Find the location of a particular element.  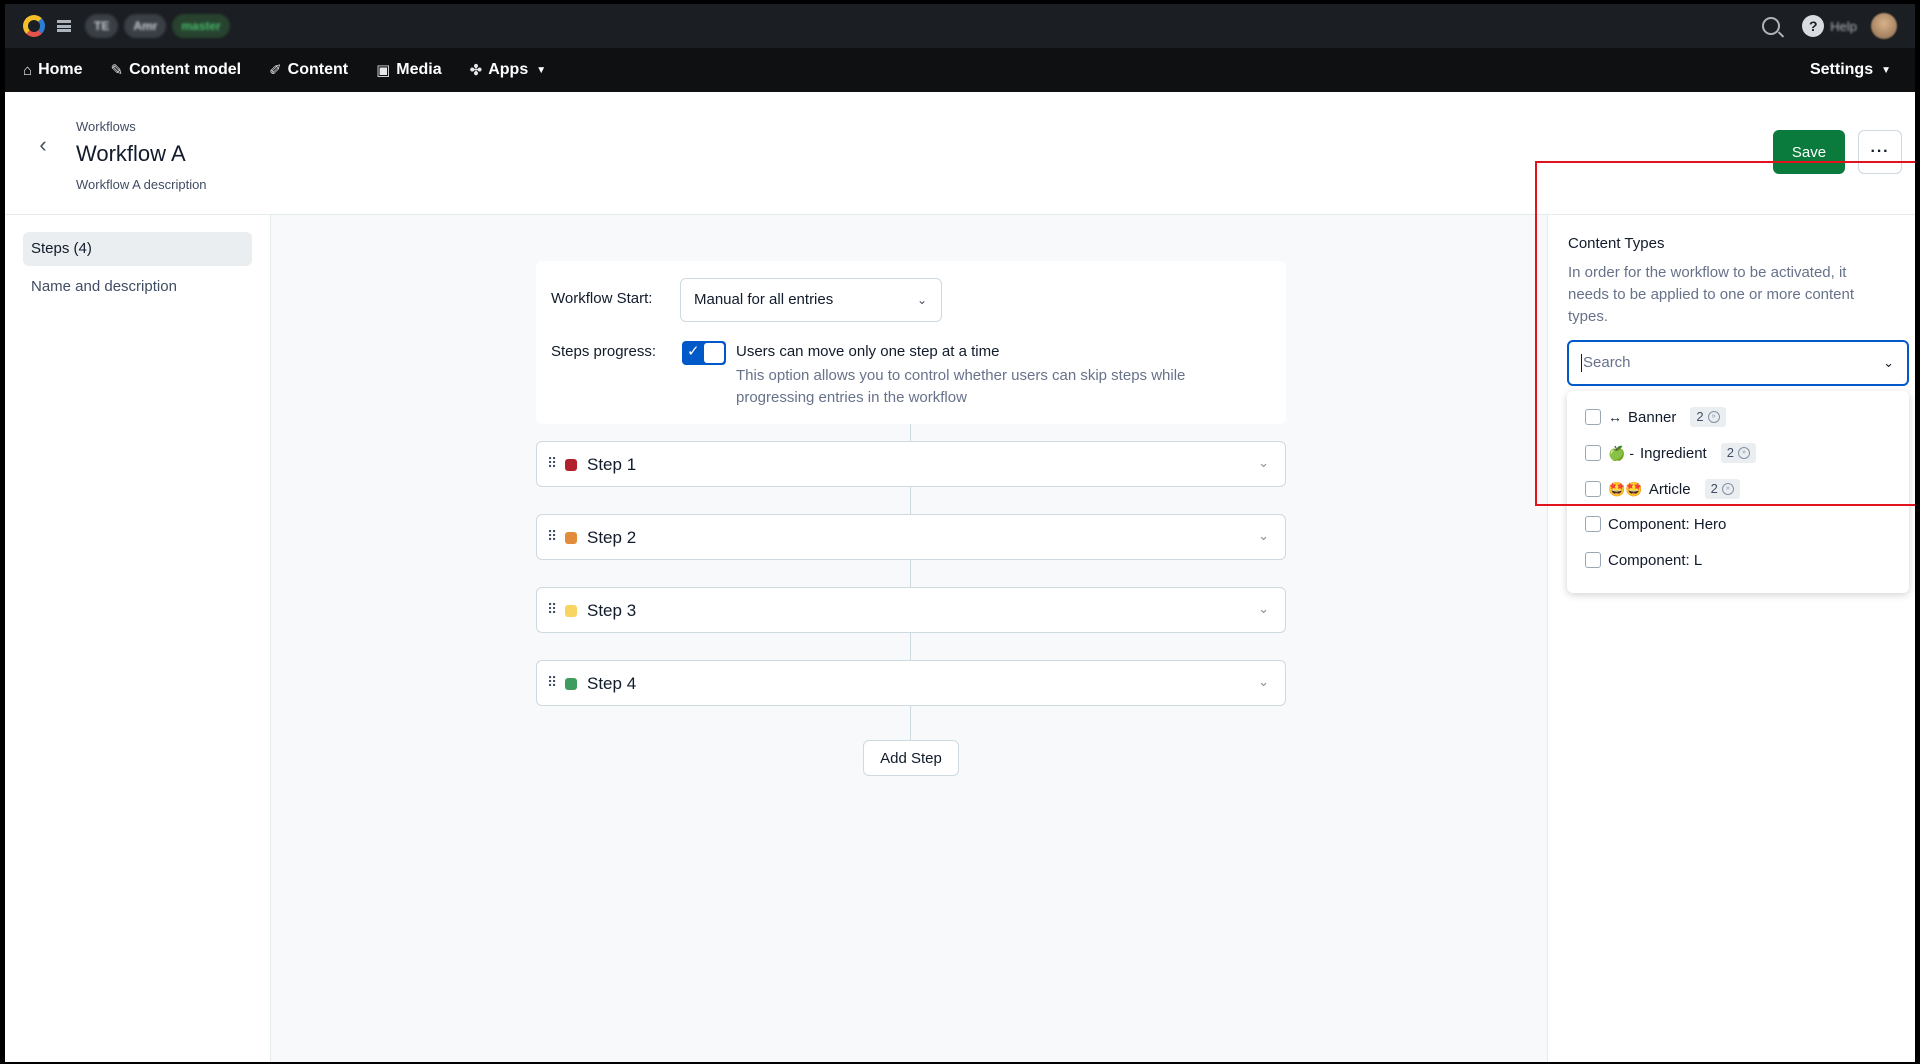

step-item: ⠿ Step 1 ⌄ is located at coordinates (911, 464).